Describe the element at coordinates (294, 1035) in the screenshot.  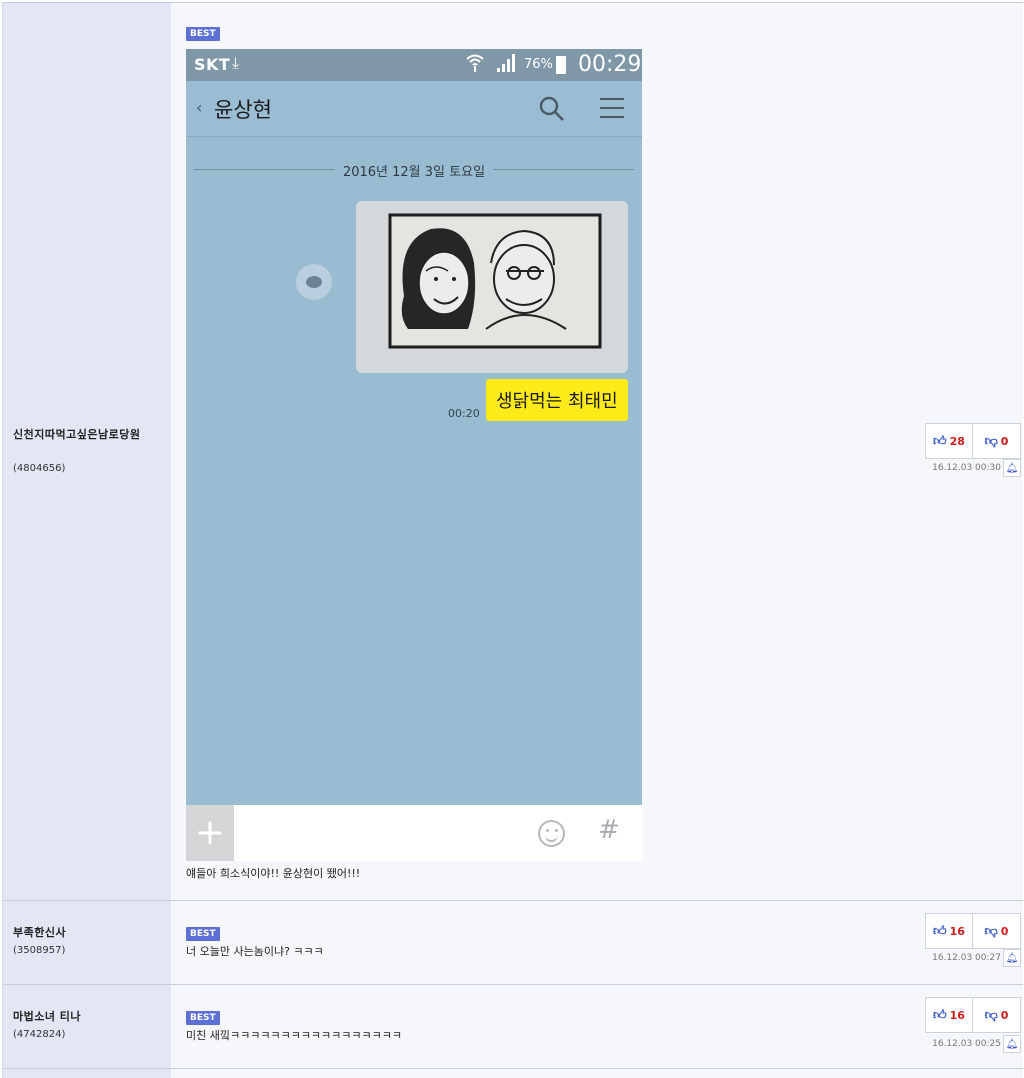
I see `comment-text: 미친 새낔ㅋㅋㅋㅋㅋㅋㅋㅋㅋㅋㅋㅋㅋㅋㅋㅋㅋ` at that location.